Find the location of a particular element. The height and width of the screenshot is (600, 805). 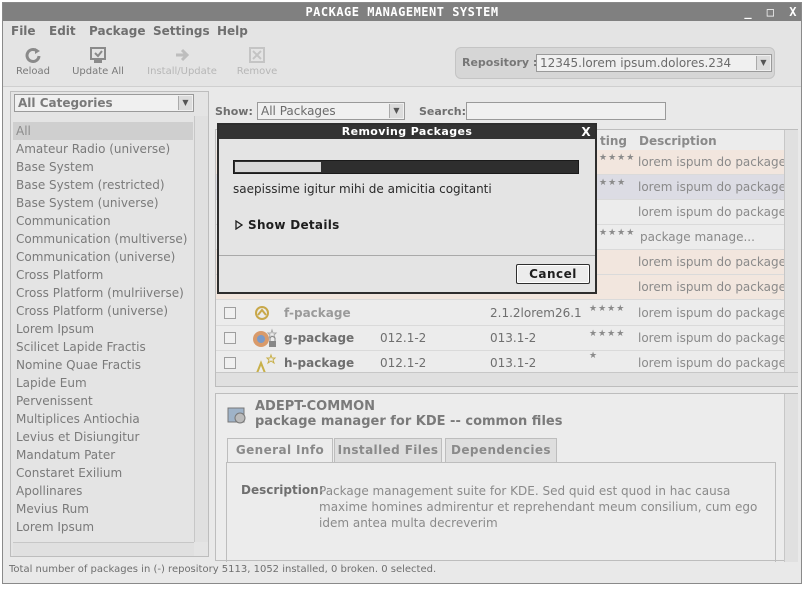

toolbar: Reload Update All Install/Update Remove is located at coordinates (402, 64).